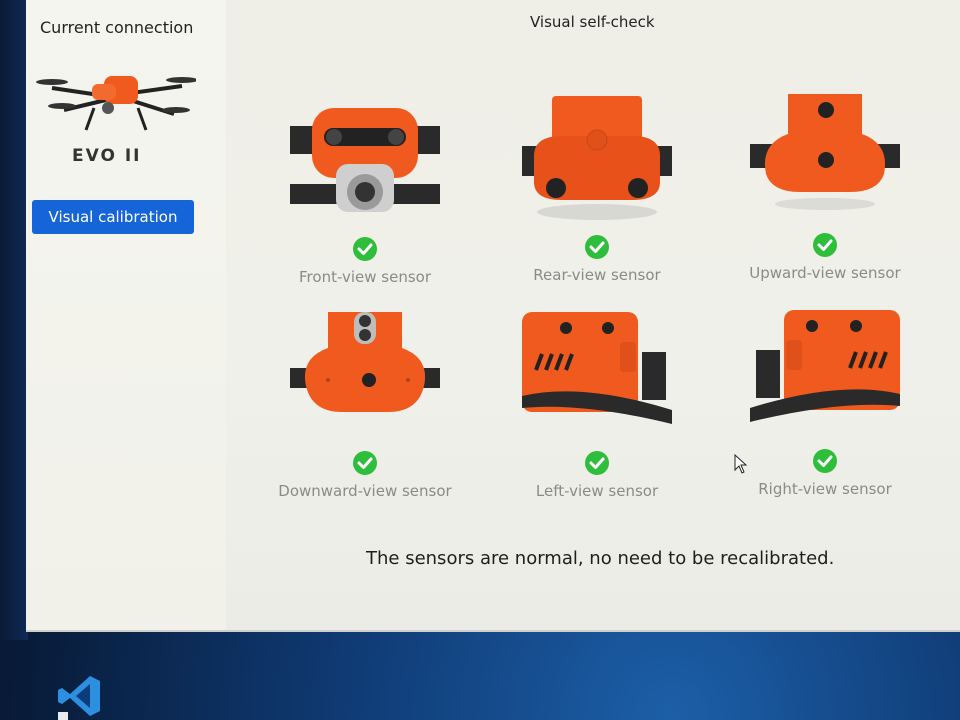  What do you see at coordinates (365, 491) in the screenshot?
I see `sensor-label: Downward-view sensor` at bounding box center [365, 491].